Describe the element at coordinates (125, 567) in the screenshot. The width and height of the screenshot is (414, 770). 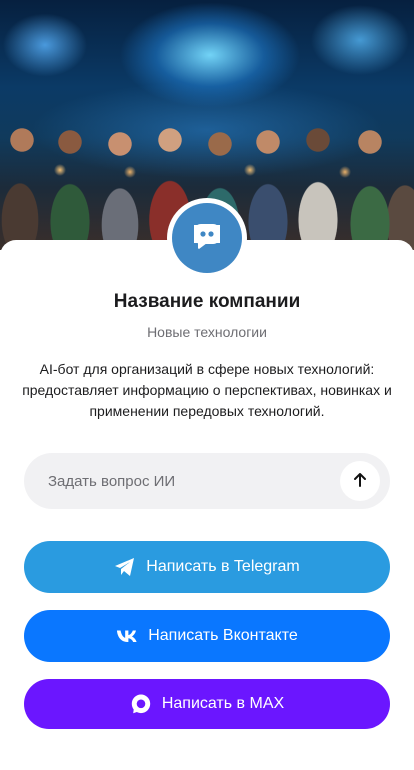
I see `telegram-icon` at that location.